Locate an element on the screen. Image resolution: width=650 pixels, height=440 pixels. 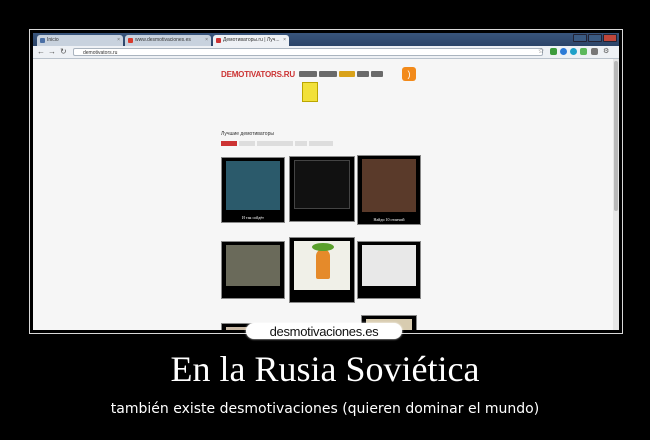
leaves-shape is located at coordinates (323, 247).